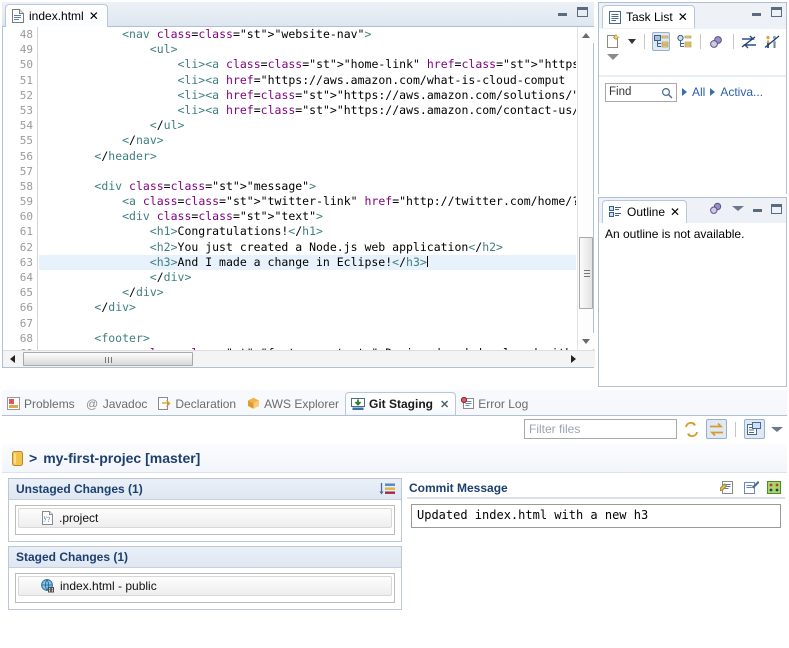 The height and width of the screenshot is (648, 789). What do you see at coordinates (615, 17) in the screenshot?
I see `task-list-icon` at bounding box center [615, 17].